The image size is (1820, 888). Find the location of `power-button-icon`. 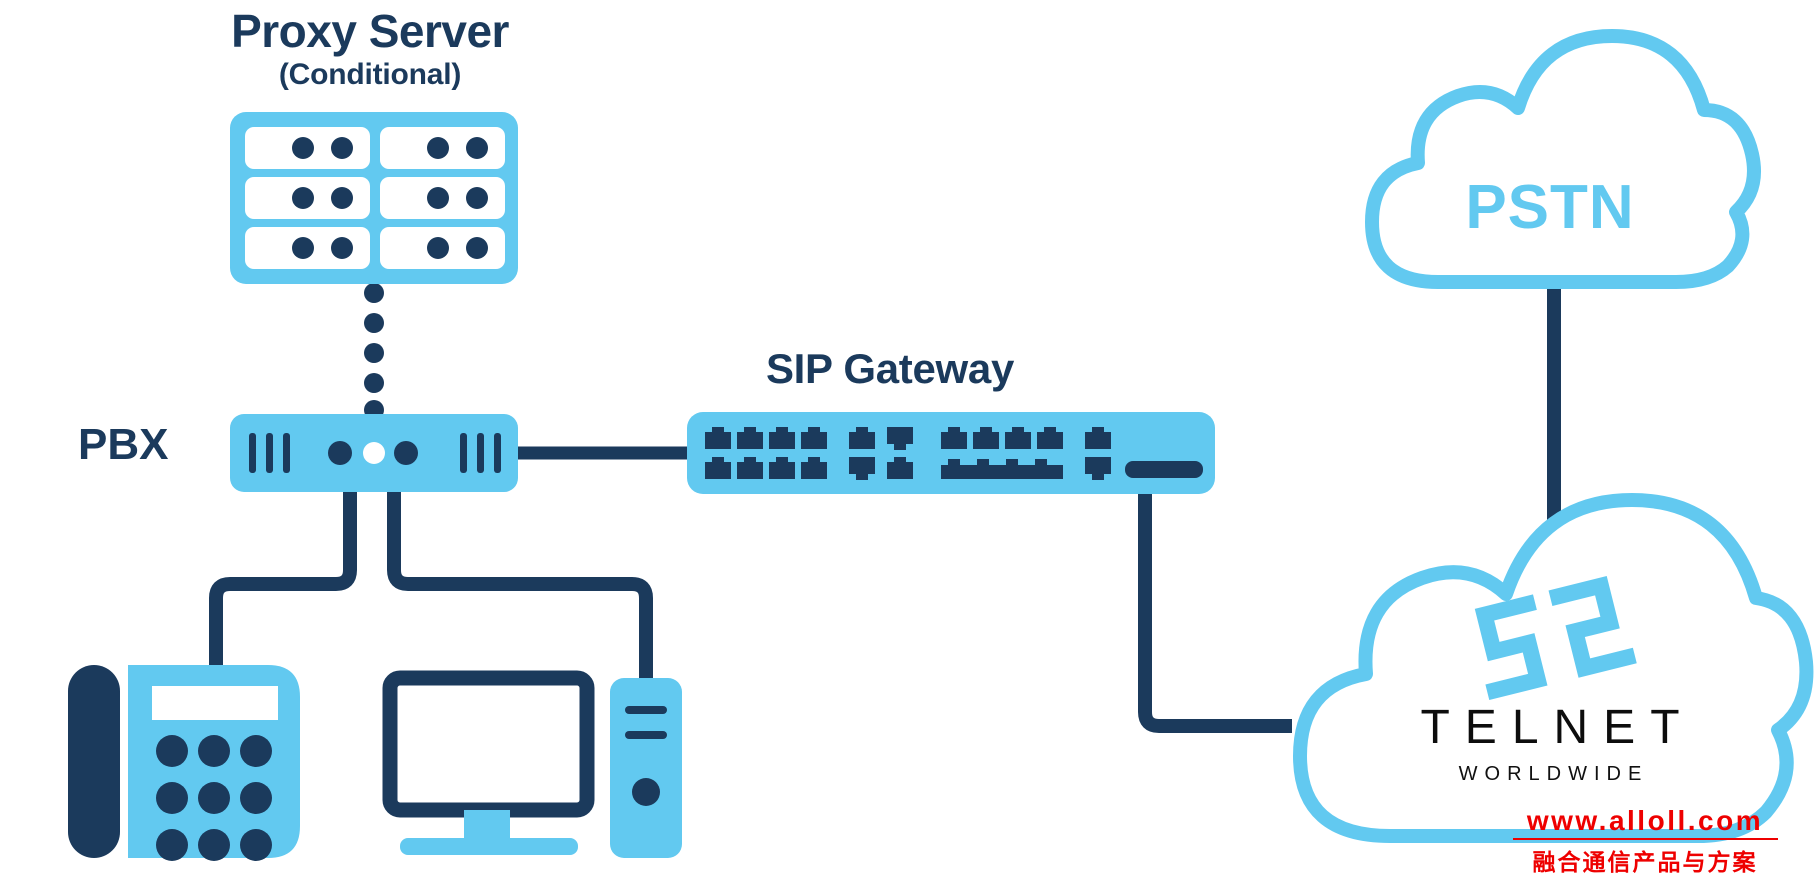

power-button-icon is located at coordinates (646, 792).